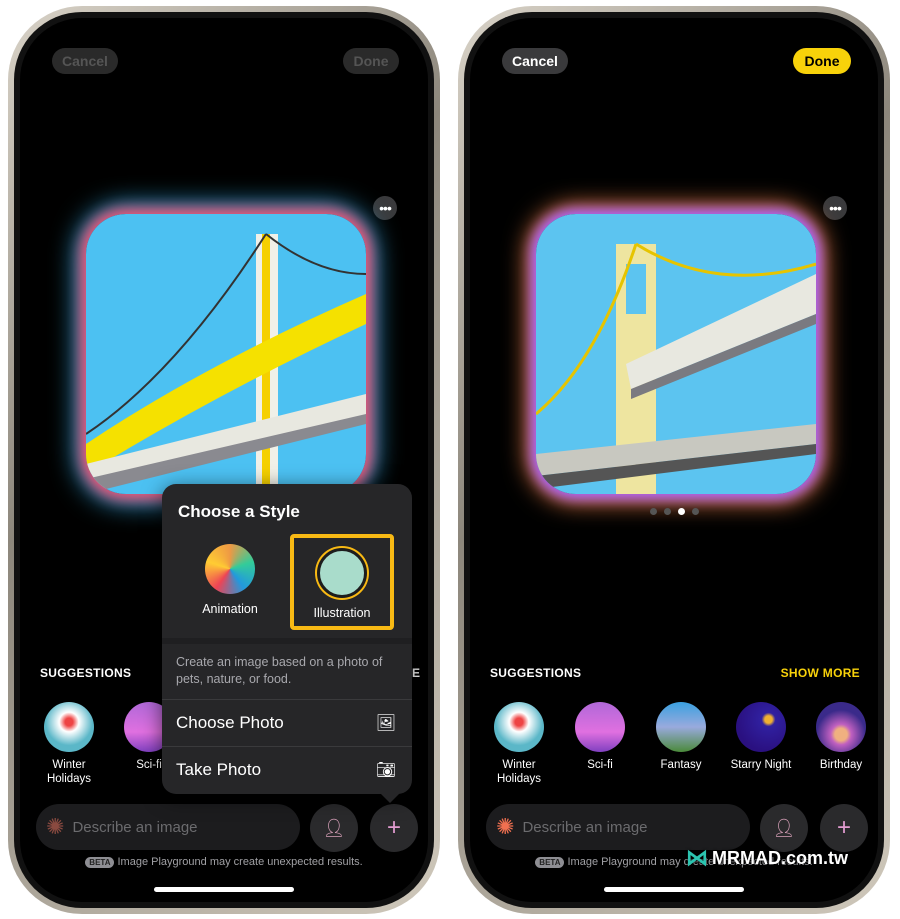 This screenshot has width=900, height=919. Describe the element at coordinates (230, 569) in the screenshot. I see `animation-ball-icon` at that location.